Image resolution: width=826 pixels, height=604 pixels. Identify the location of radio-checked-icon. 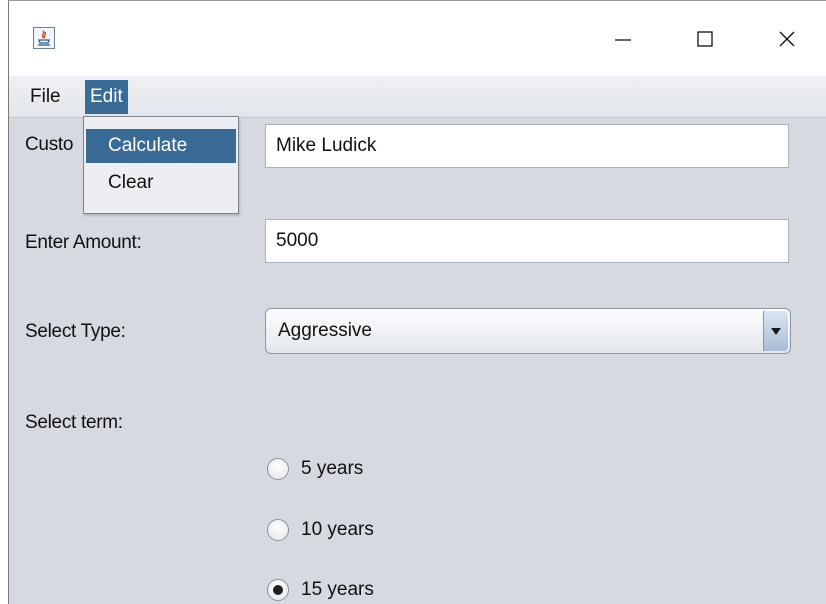
(278, 590).